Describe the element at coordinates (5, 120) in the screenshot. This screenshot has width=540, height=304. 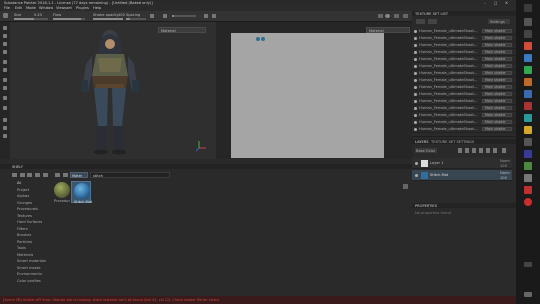
I see `shelf-toggle-icon` at that location.